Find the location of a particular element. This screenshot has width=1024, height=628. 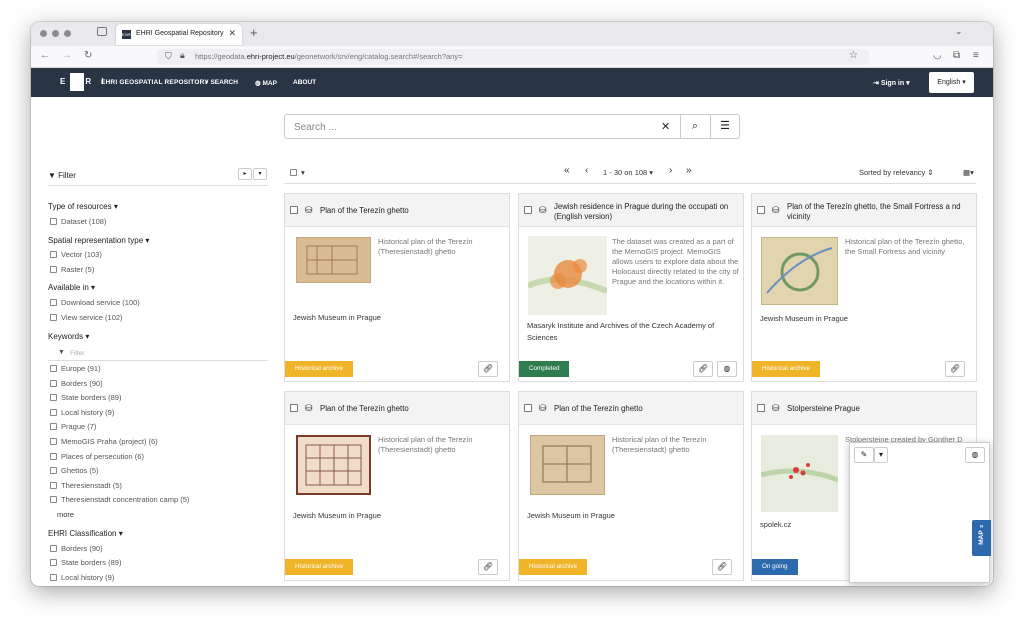

section-type-of-resources: Type of resources ▾ is located at coordinates (83, 206).